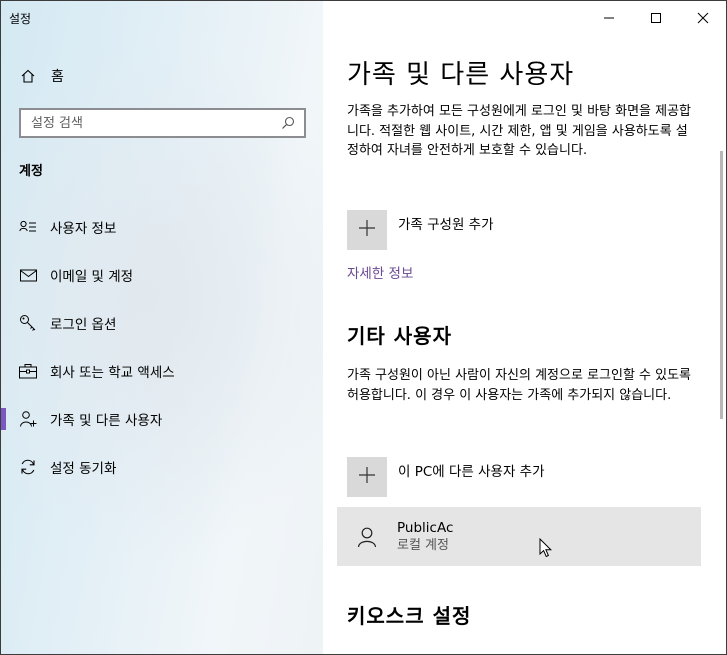 Image resolution: width=727 pixels, height=655 pixels. I want to click on search-input, so click(155, 123).